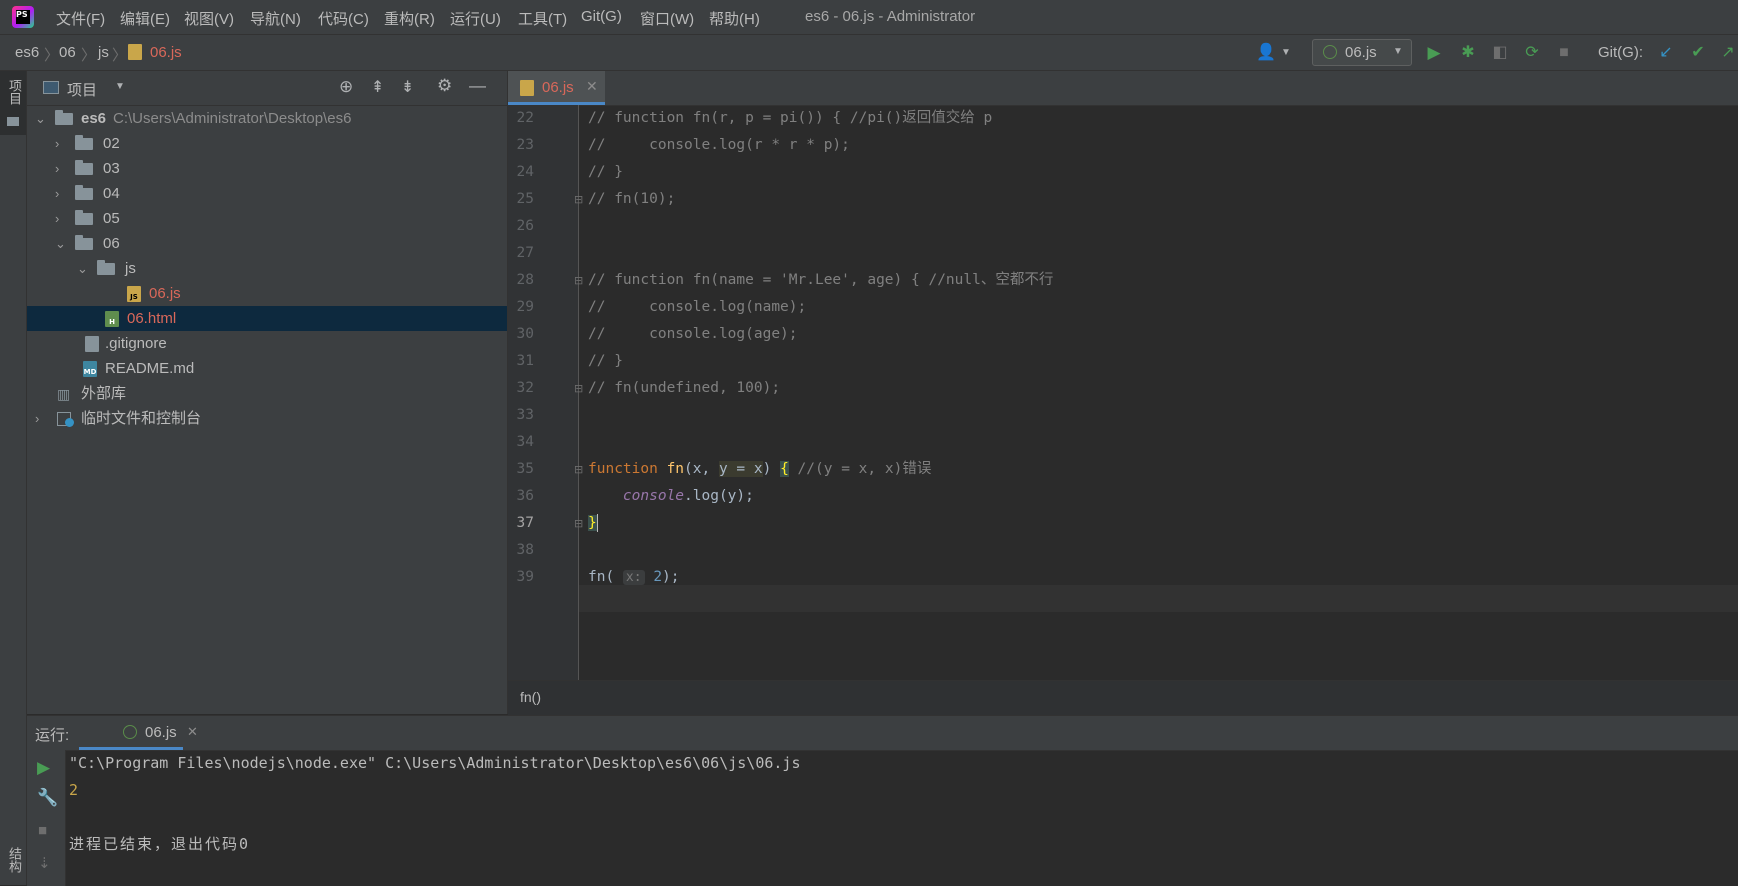 The image size is (1738, 886). I want to click on git-label: Git(G):, so click(1620, 52).